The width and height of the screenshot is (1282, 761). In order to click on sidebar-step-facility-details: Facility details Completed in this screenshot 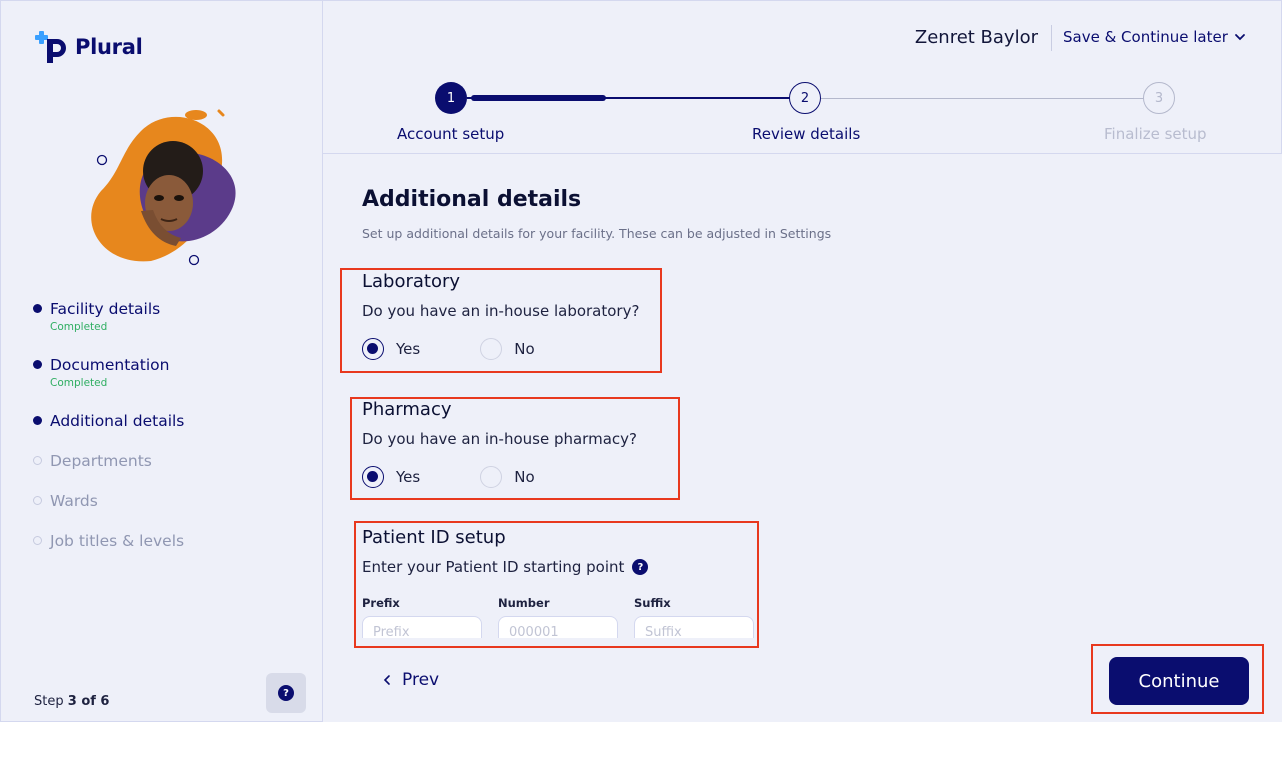, I will do `click(108, 327)`.